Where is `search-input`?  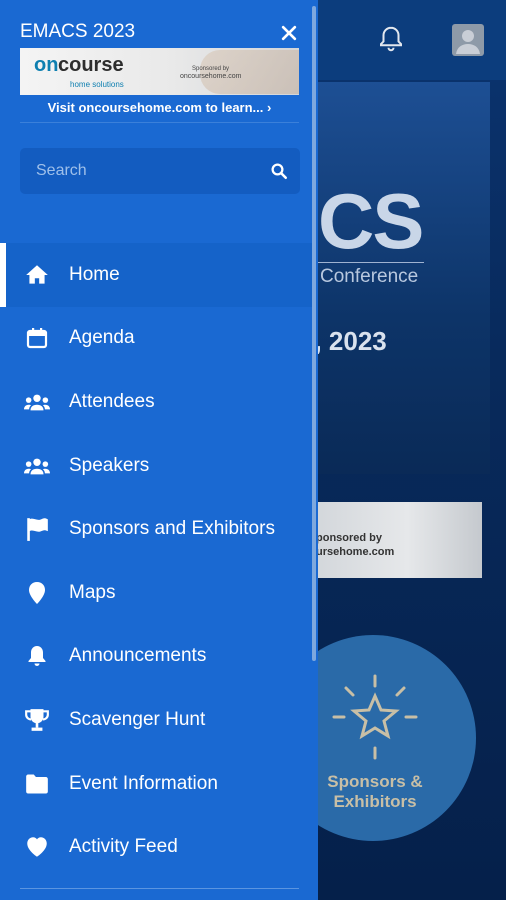 search-input is located at coordinates (151, 171).